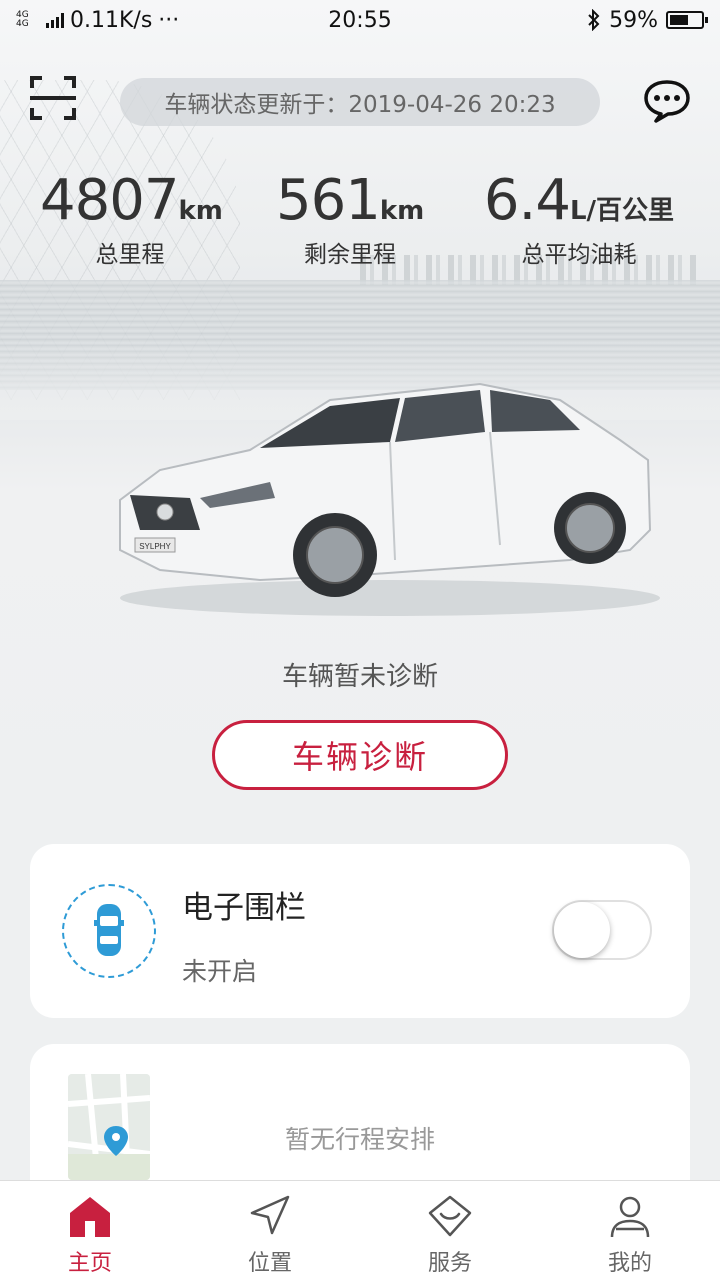 This screenshot has width=720, height=1280. What do you see at coordinates (169, 20) in the screenshot?
I see `more-indicator: ···` at bounding box center [169, 20].